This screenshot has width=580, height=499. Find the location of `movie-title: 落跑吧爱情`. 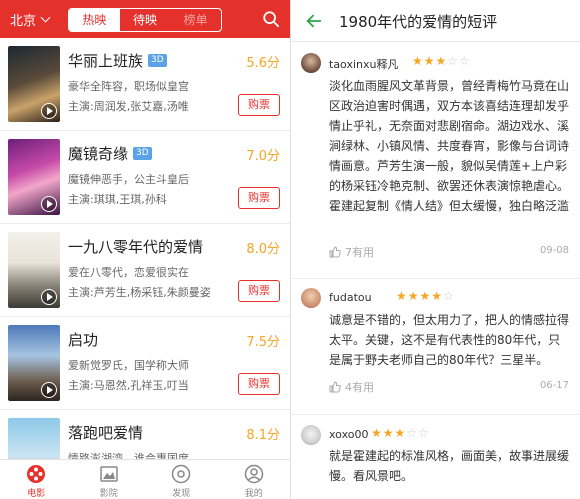

movie-title: 落跑吧爱情 is located at coordinates (105, 432).